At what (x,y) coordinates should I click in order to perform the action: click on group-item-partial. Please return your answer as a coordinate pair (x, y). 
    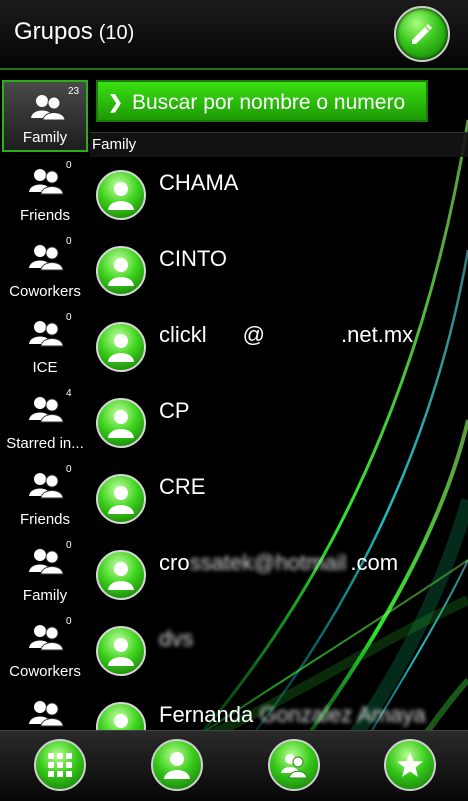
    Looking at the image, I should click on (45, 710).